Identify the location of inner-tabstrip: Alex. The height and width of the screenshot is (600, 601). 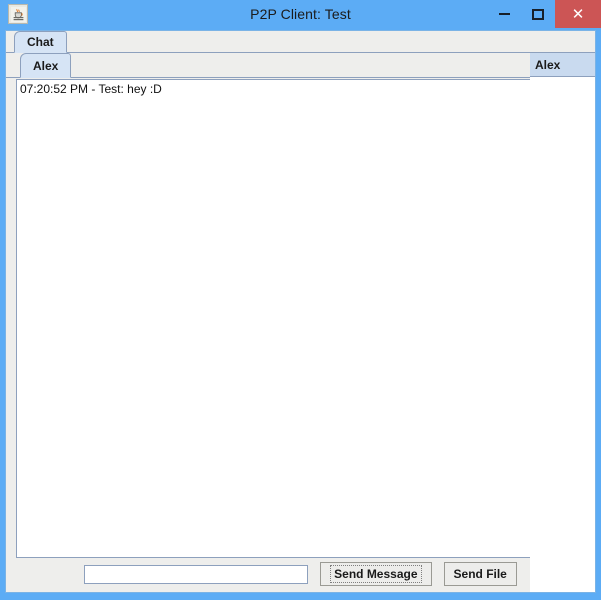
(300, 65).